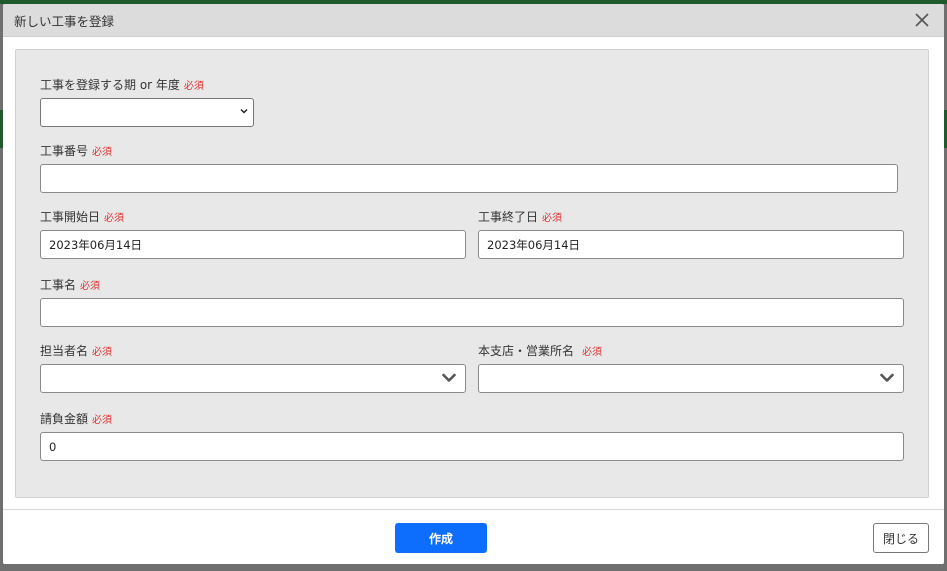 The image size is (947, 571). I want to click on project-number-input, so click(469, 178).